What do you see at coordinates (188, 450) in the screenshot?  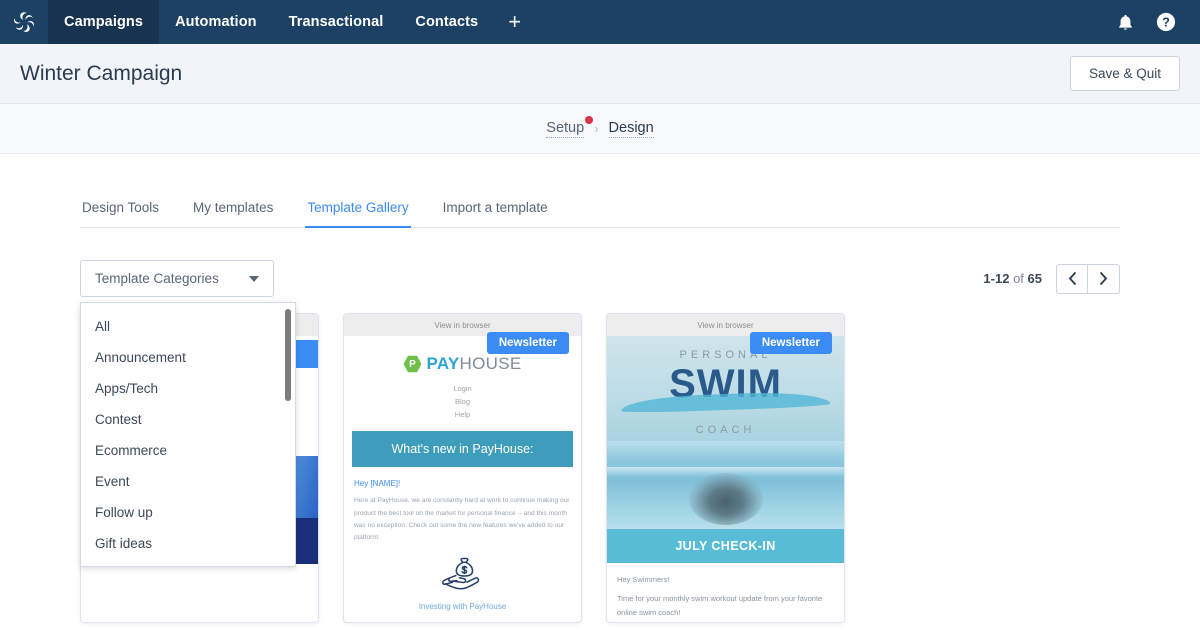 I see `category-option-ecommerce: Ecommerce` at bounding box center [188, 450].